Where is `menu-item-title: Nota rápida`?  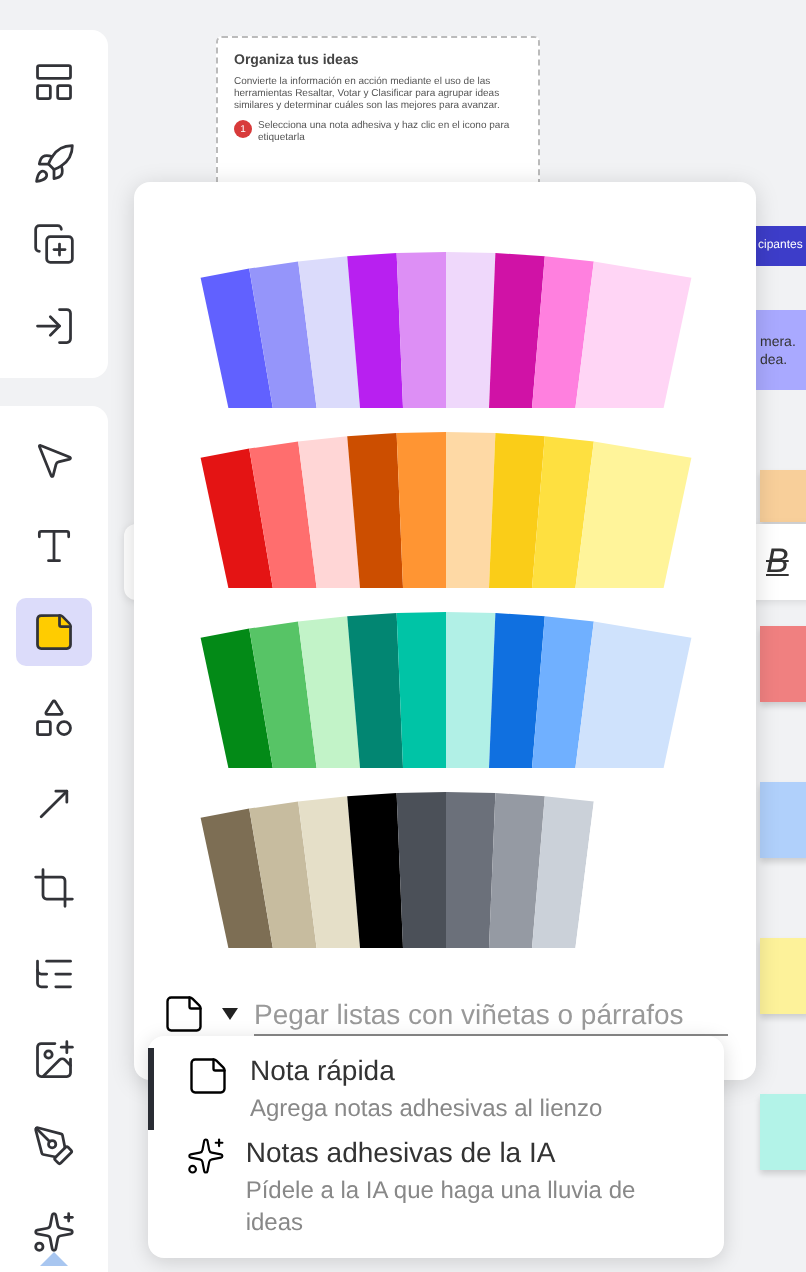
menu-item-title: Nota rápida is located at coordinates (323, 1070).